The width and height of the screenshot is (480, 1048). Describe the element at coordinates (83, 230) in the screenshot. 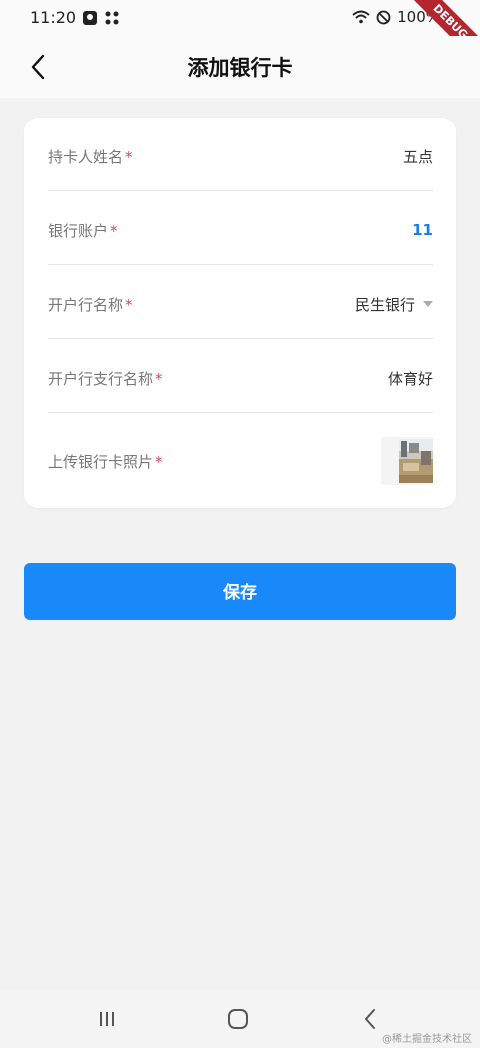

I see `bank-account-label: 银行账户 *` at that location.